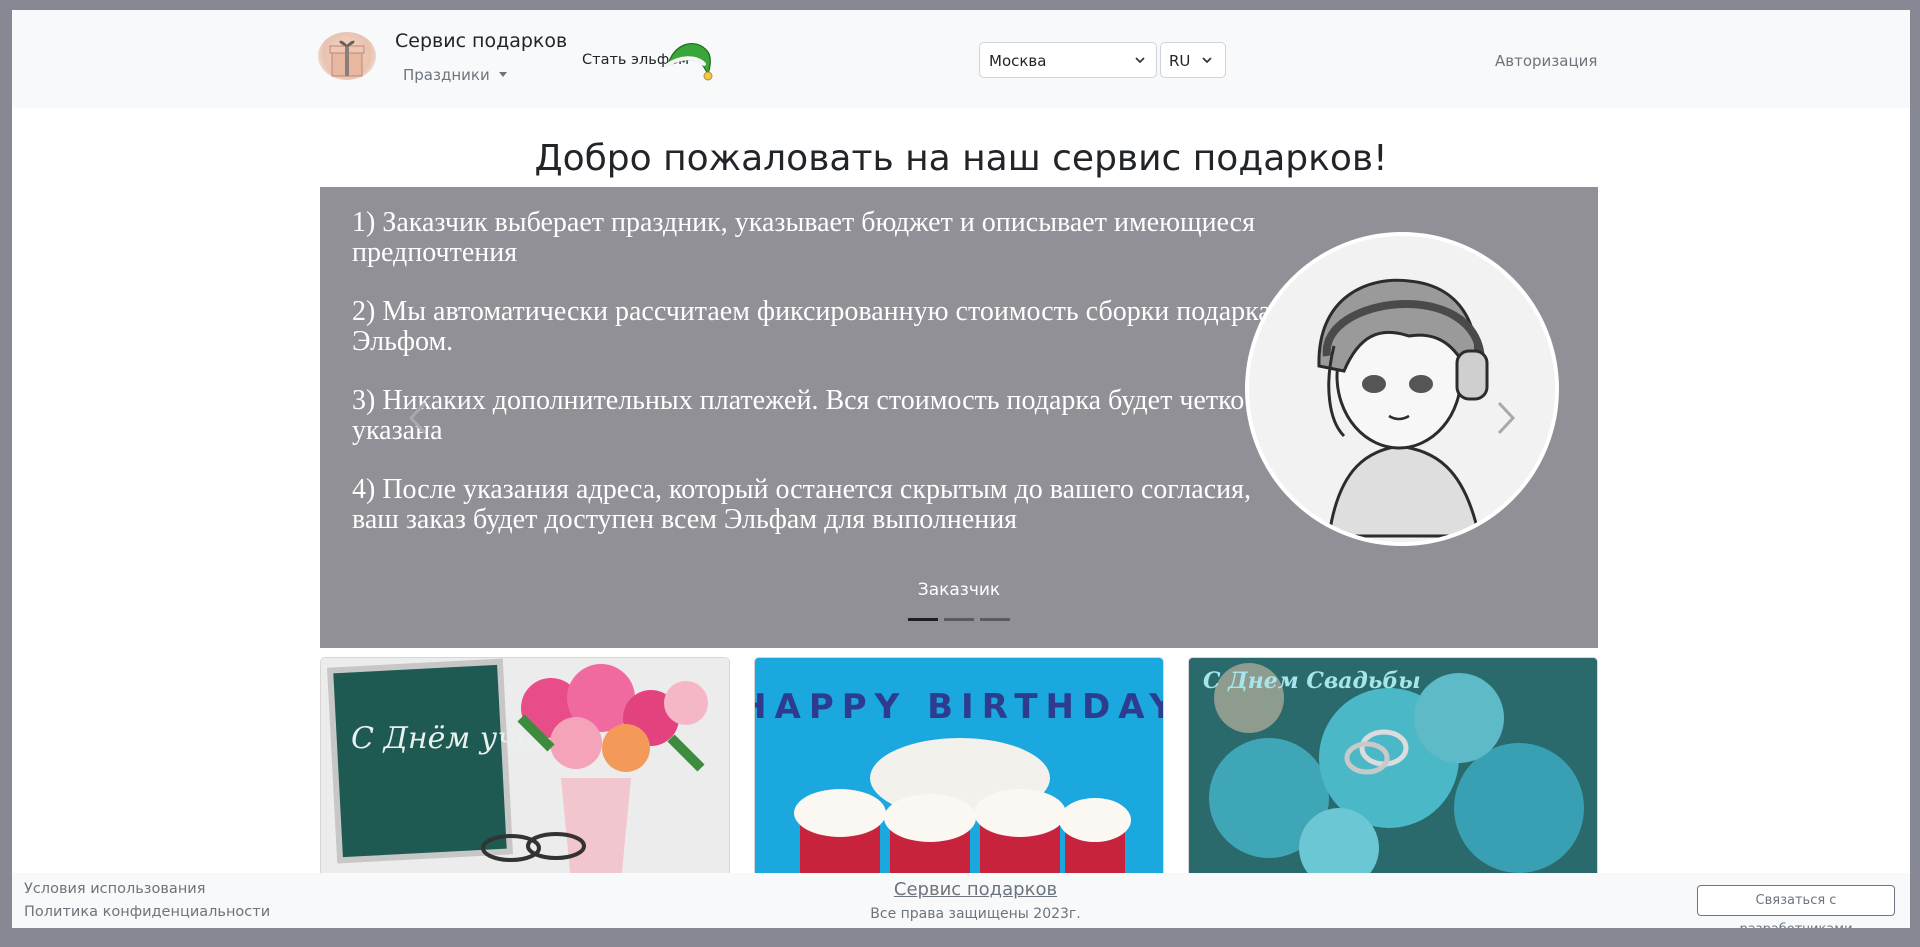 This screenshot has width=1920, height=947. What do you see at coordinates (1402, 389) in the screenshot?
I see `customer-avatar-image` at bounding box center [1402, 389].